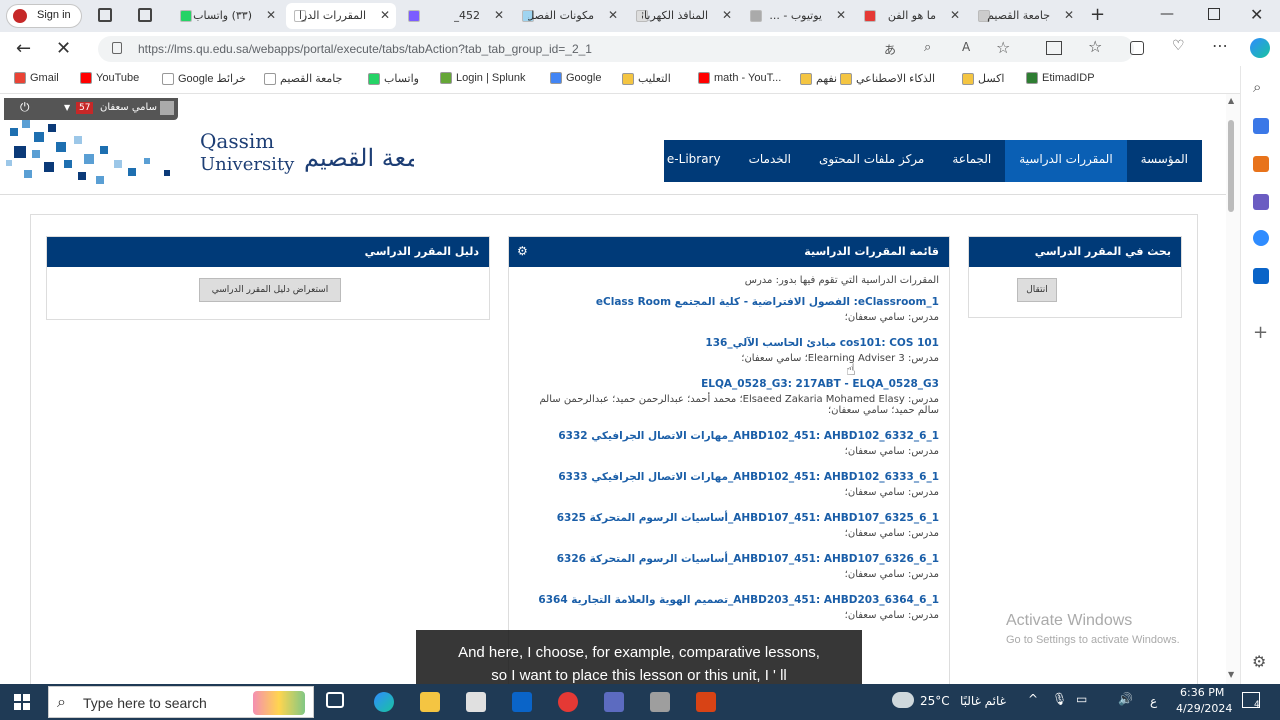 This screenshot has height=720, width=1280. What do you see at coordinates (1257, 87) in the screenshot?
I see `search-icon: ⌕` at bounding box center [1257, 87].